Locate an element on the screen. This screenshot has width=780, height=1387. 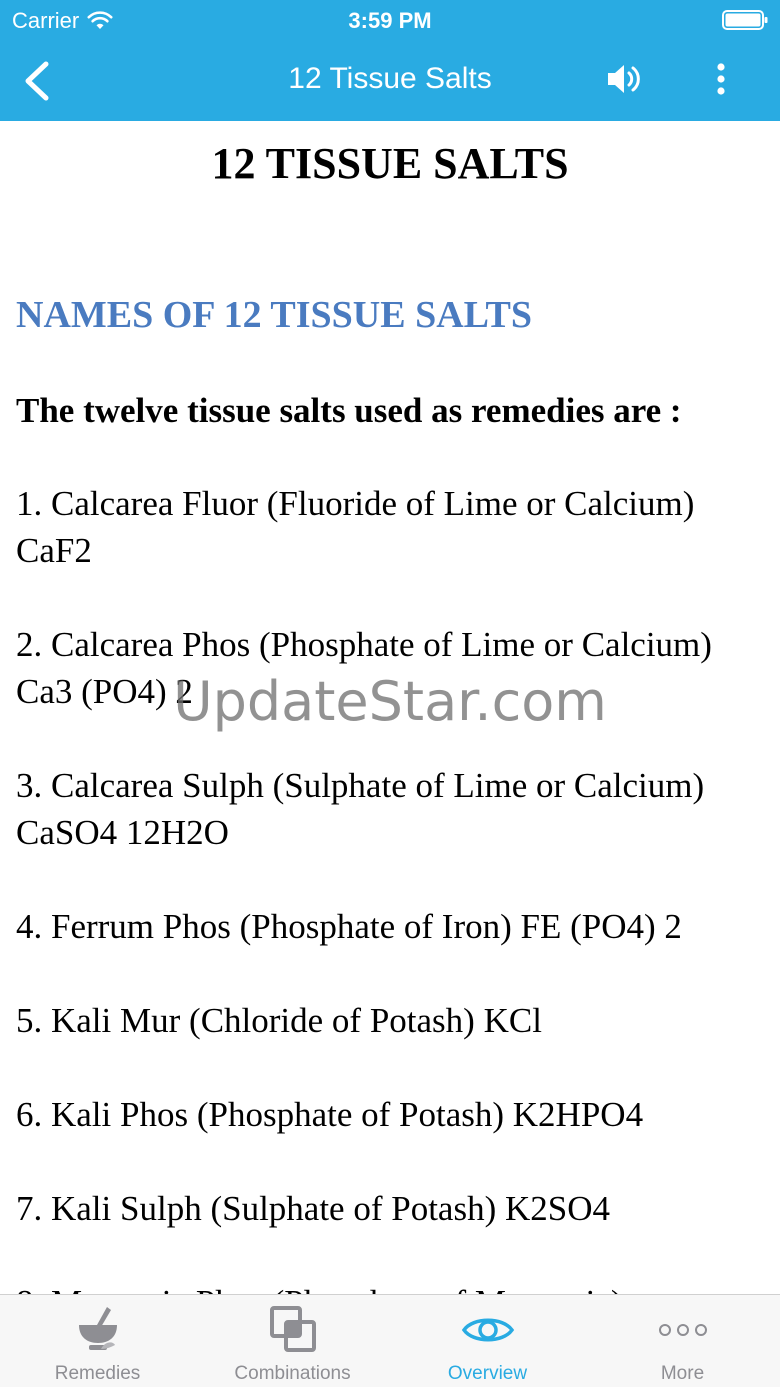
tab-overview: Overview is located at coordinates (487, 1341).